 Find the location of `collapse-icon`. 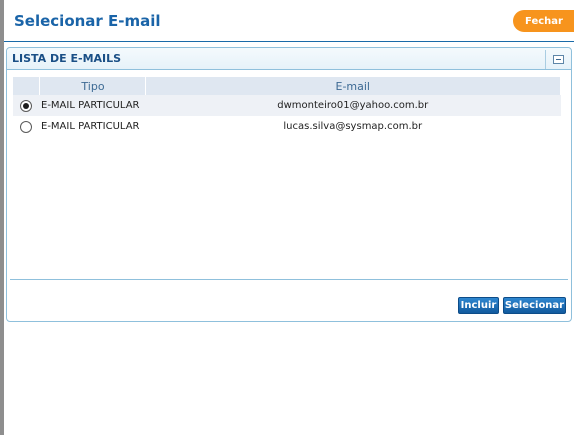

collapse-icon is located at coordinates (558, 59).